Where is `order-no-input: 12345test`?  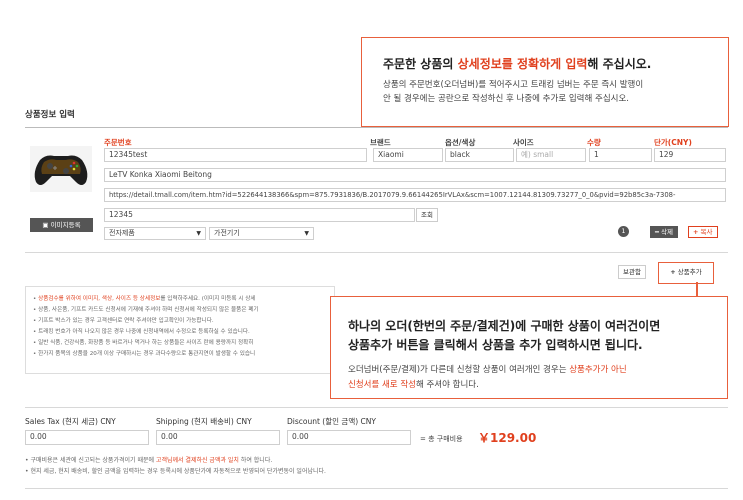 order-no-input: 12345test is located at coordinates (235, 155).